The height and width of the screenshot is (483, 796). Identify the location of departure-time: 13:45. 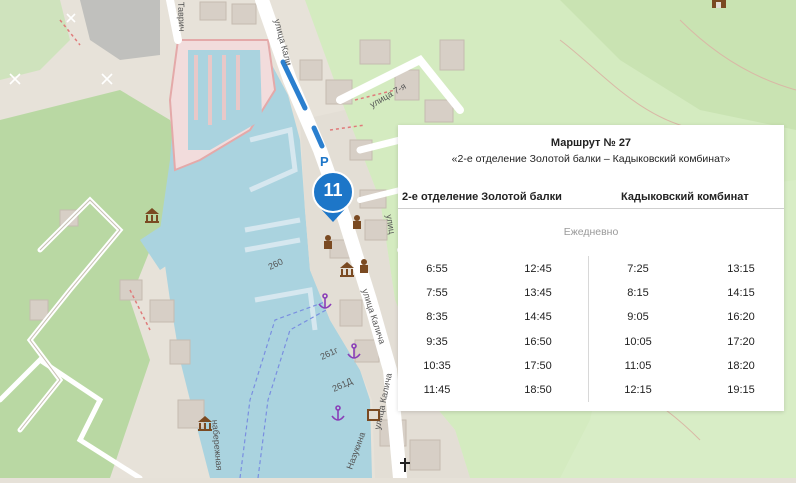
(538, 293).